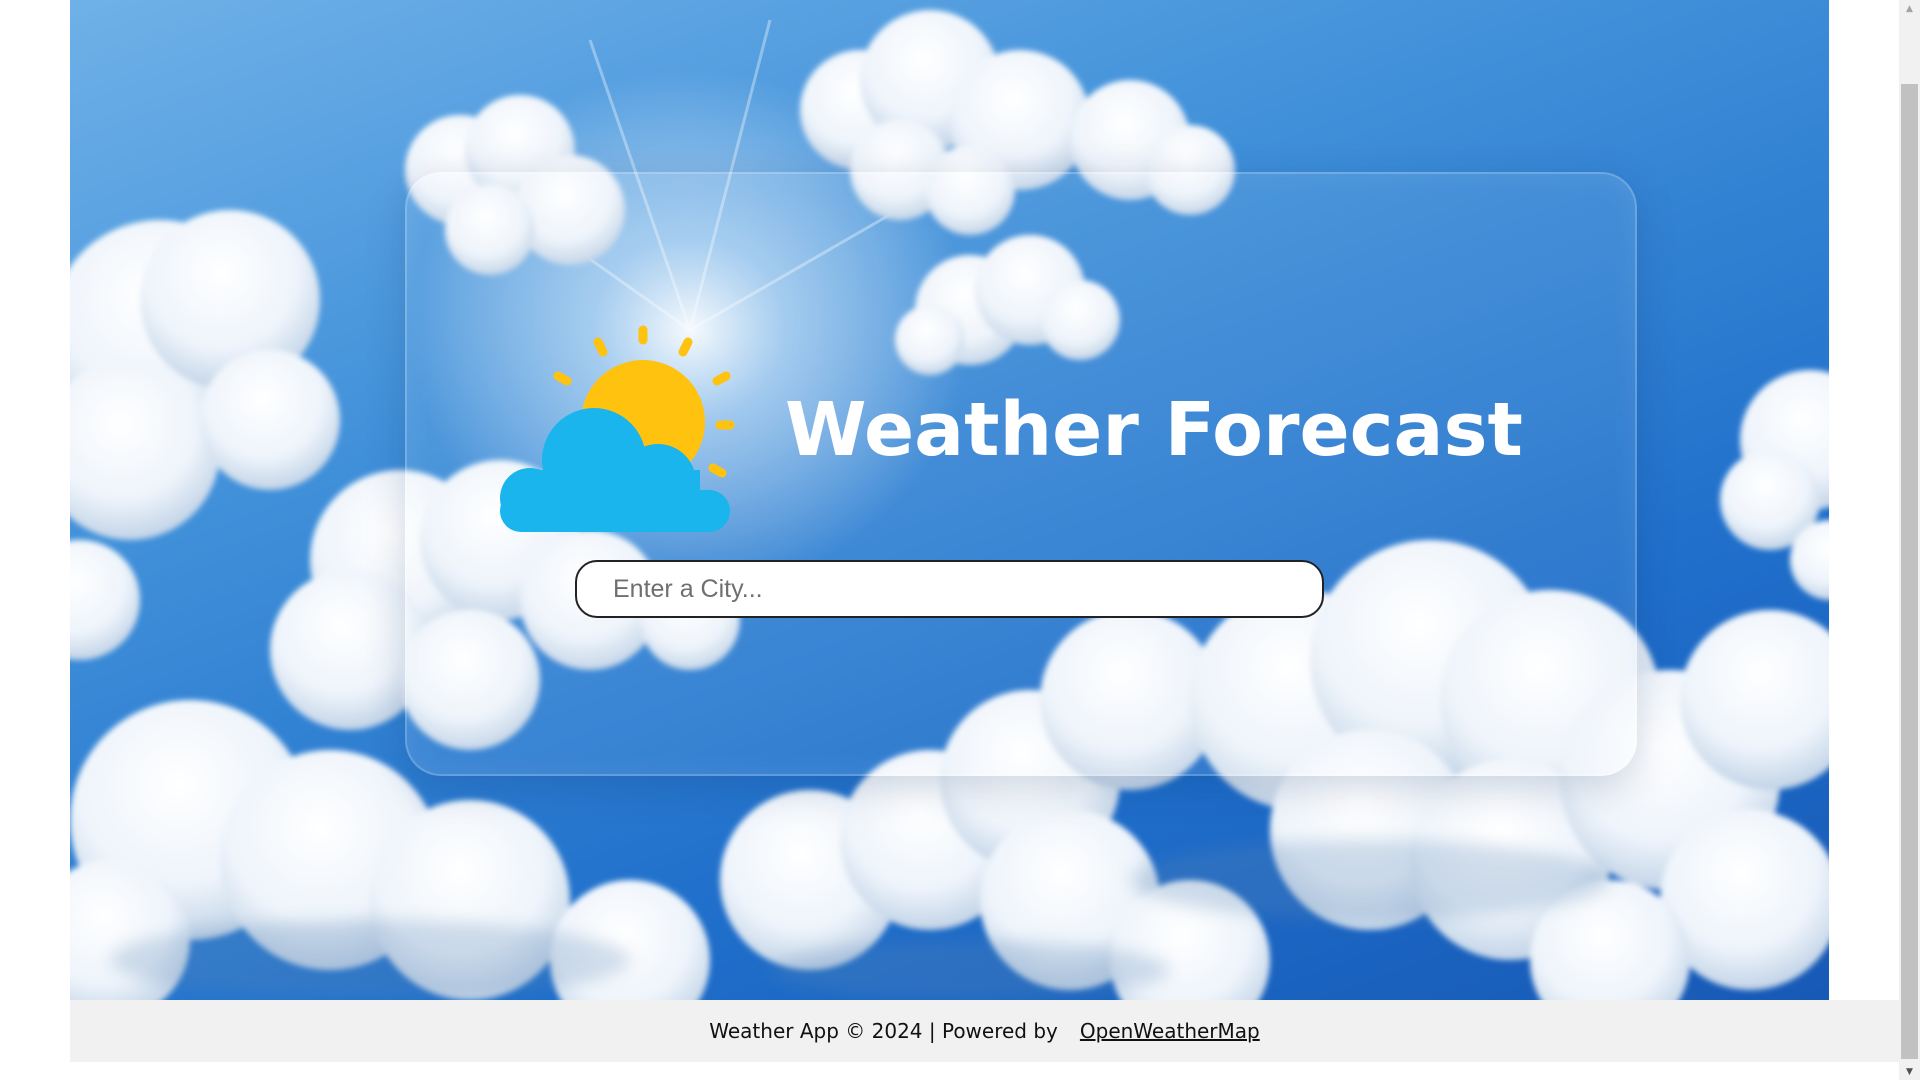  I want to click on vertical-scrollbar: ▲ ▼, so click(1909, 540).